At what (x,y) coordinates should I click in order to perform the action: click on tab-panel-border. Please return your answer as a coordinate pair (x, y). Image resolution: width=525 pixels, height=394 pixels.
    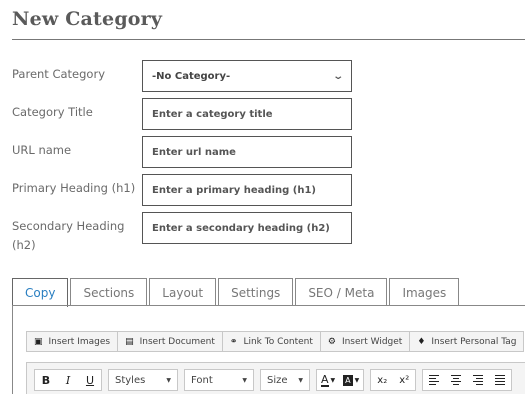
    Looking at the image, I should click on (12, 349).